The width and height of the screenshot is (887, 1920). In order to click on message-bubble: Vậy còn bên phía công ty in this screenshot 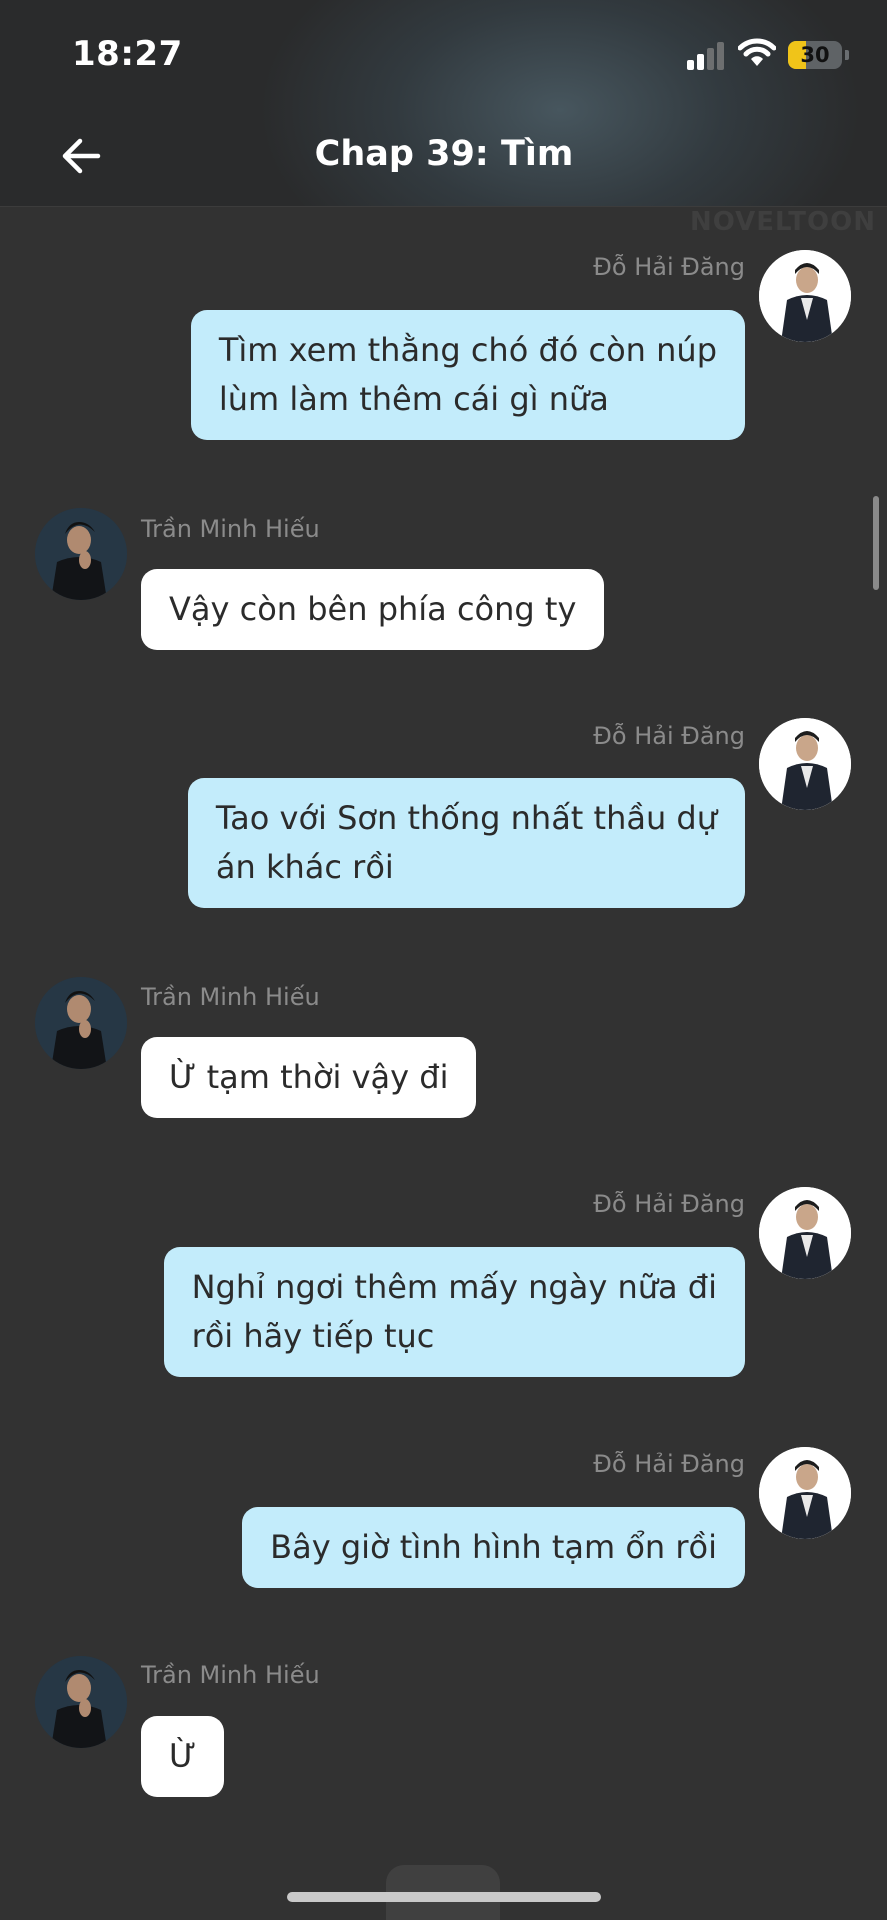, I will do `click(373, 609)`.